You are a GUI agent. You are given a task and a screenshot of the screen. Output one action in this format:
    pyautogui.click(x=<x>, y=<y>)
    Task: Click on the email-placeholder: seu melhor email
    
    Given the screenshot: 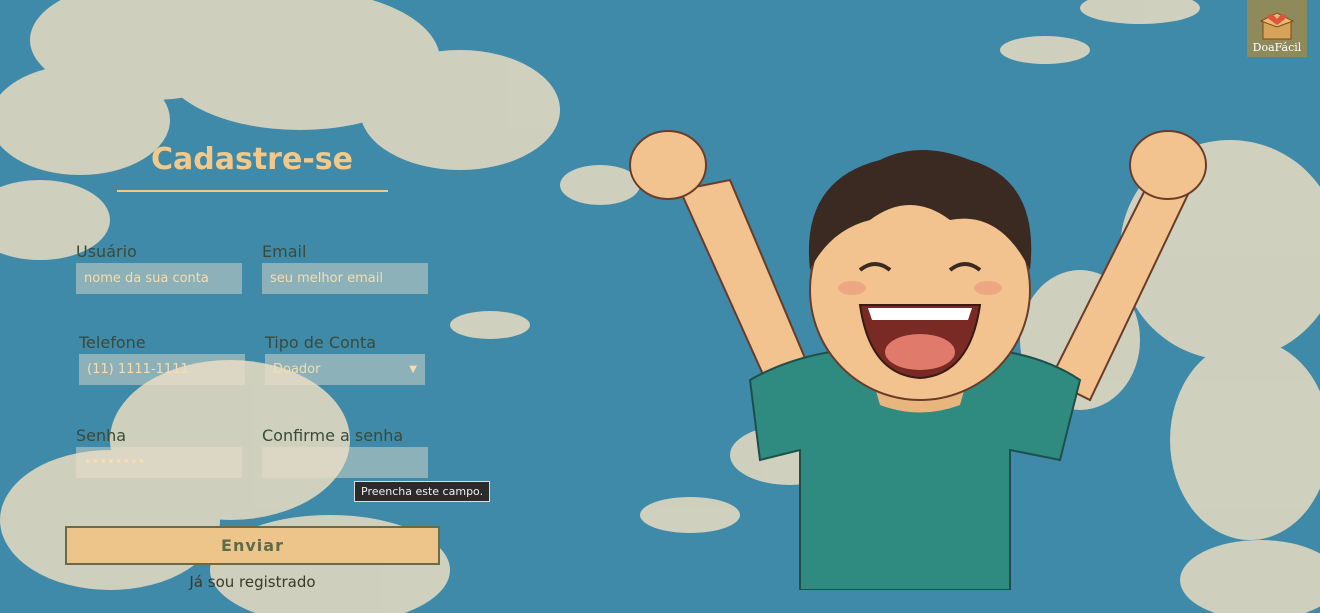 What is the action you would take?
    pyautogui.click(x=326, y=278)
    